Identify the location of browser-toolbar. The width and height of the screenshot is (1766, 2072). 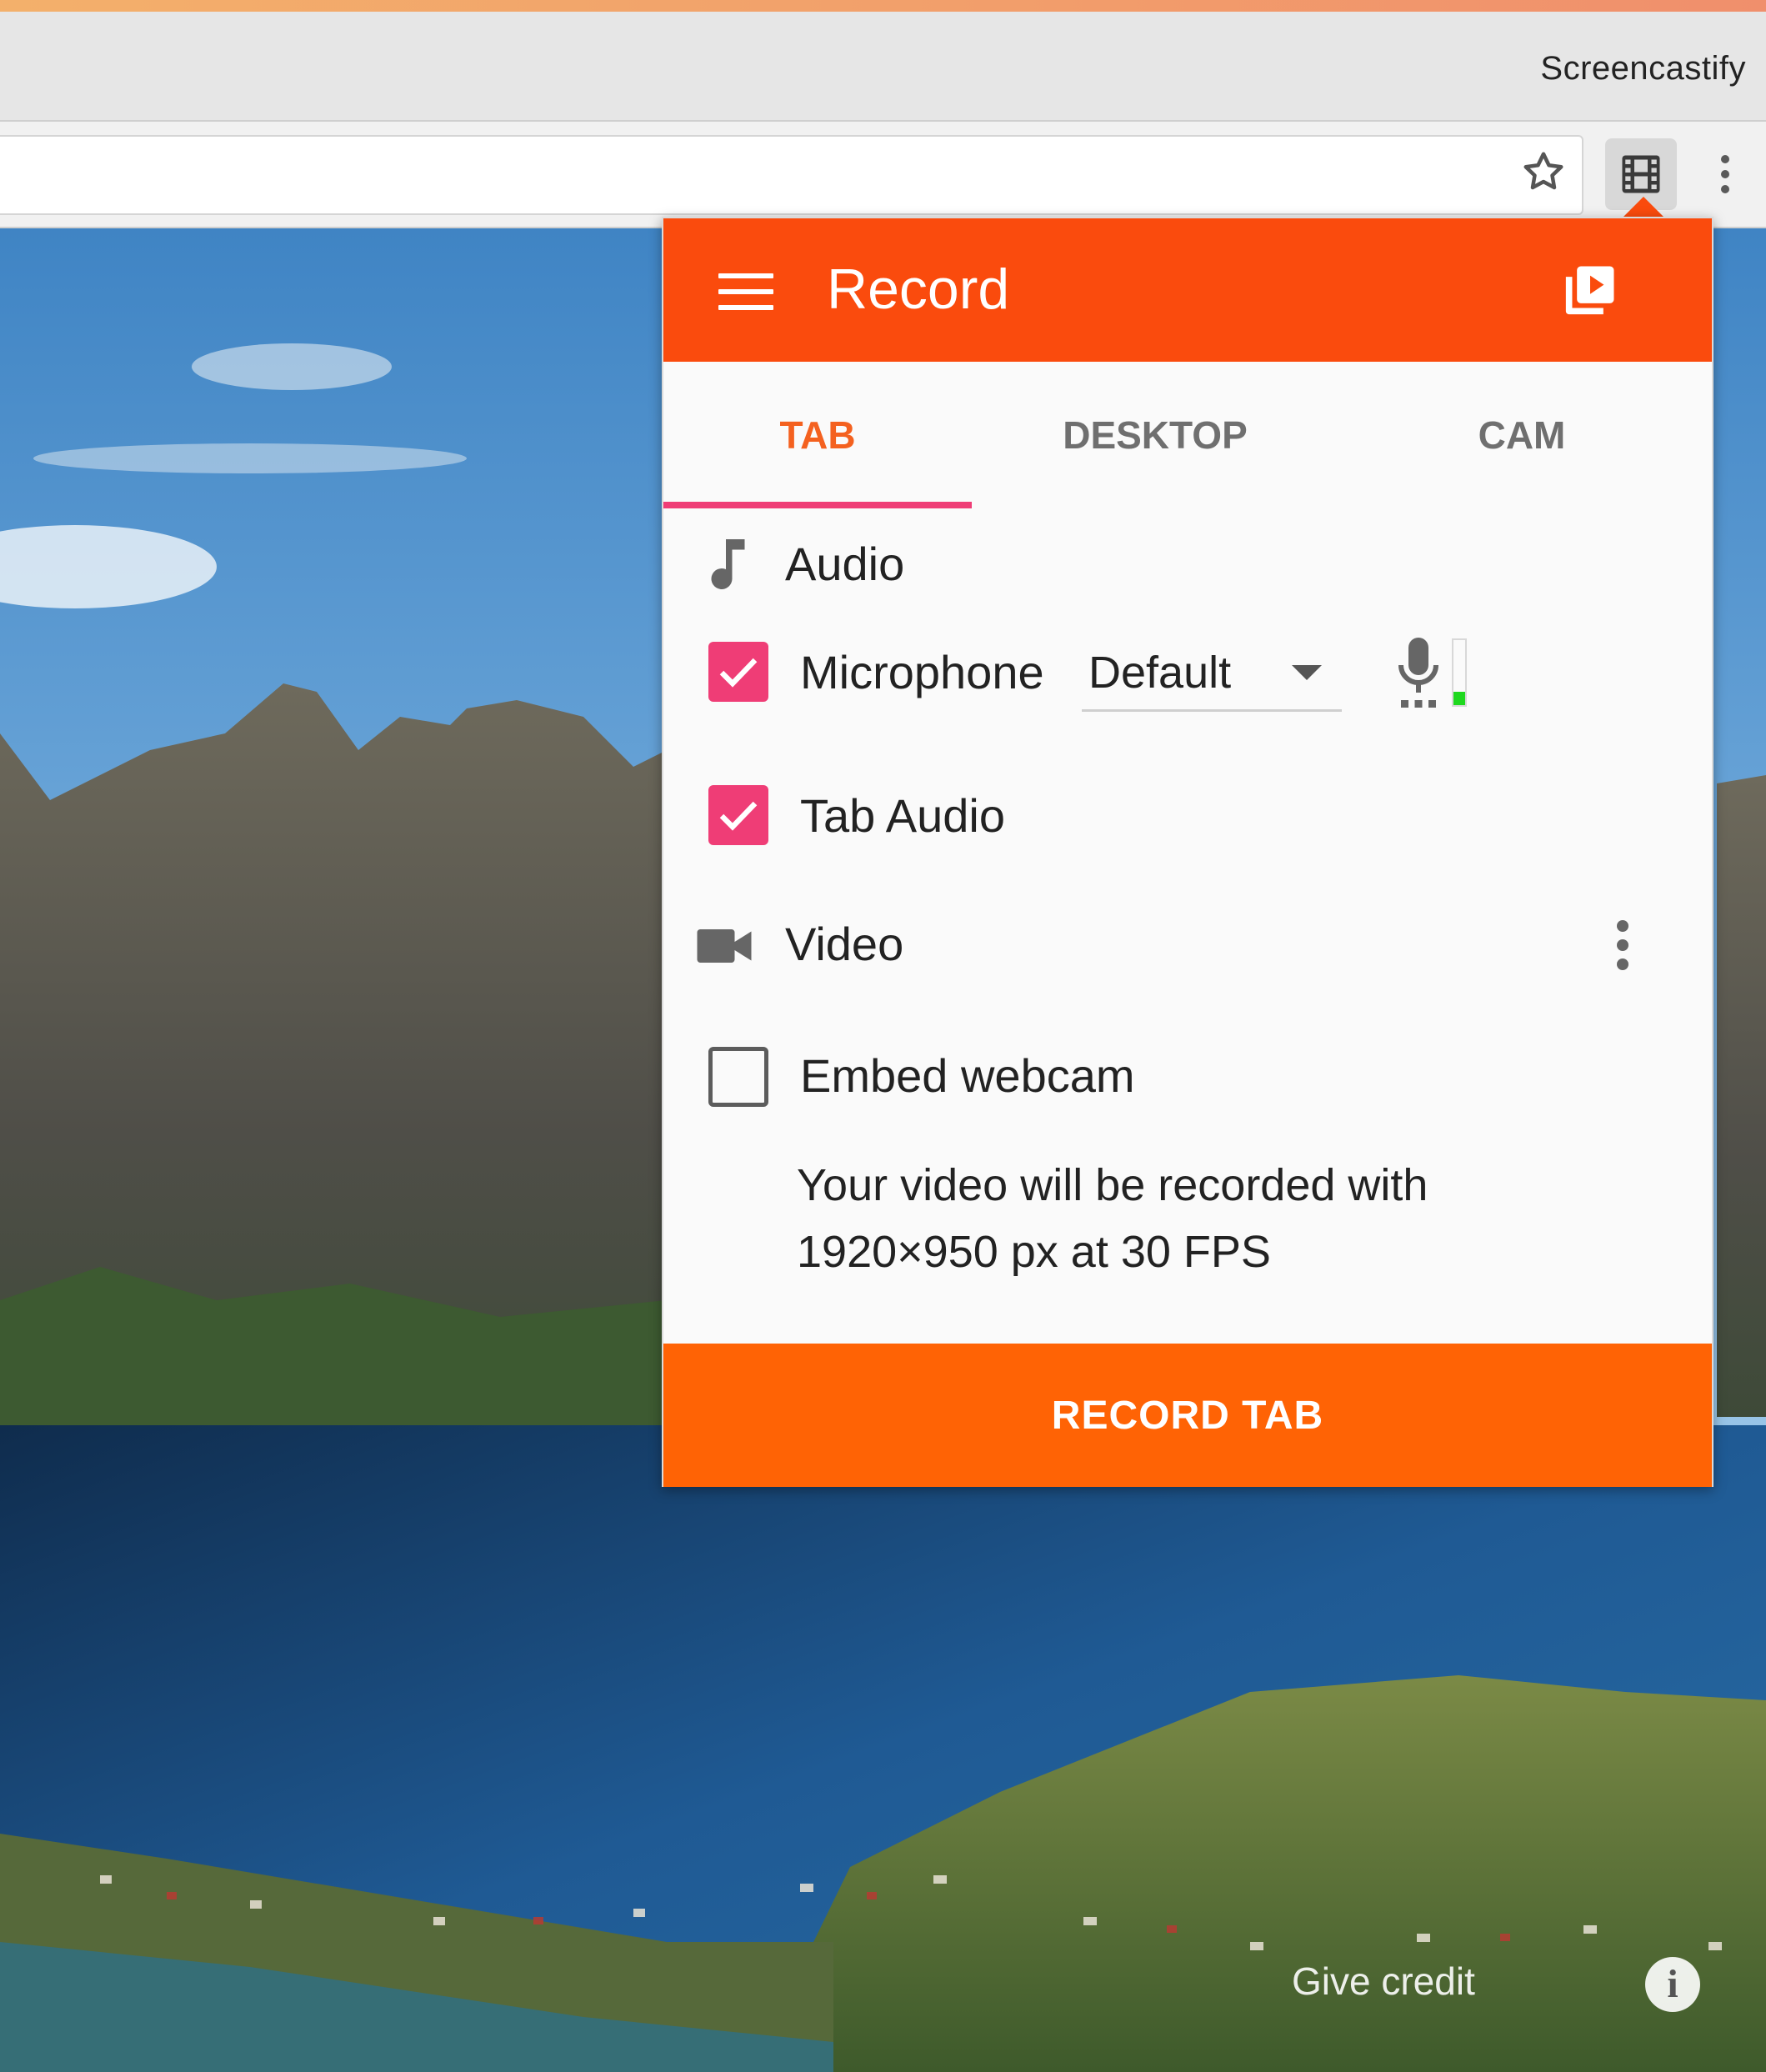
(883, 175).